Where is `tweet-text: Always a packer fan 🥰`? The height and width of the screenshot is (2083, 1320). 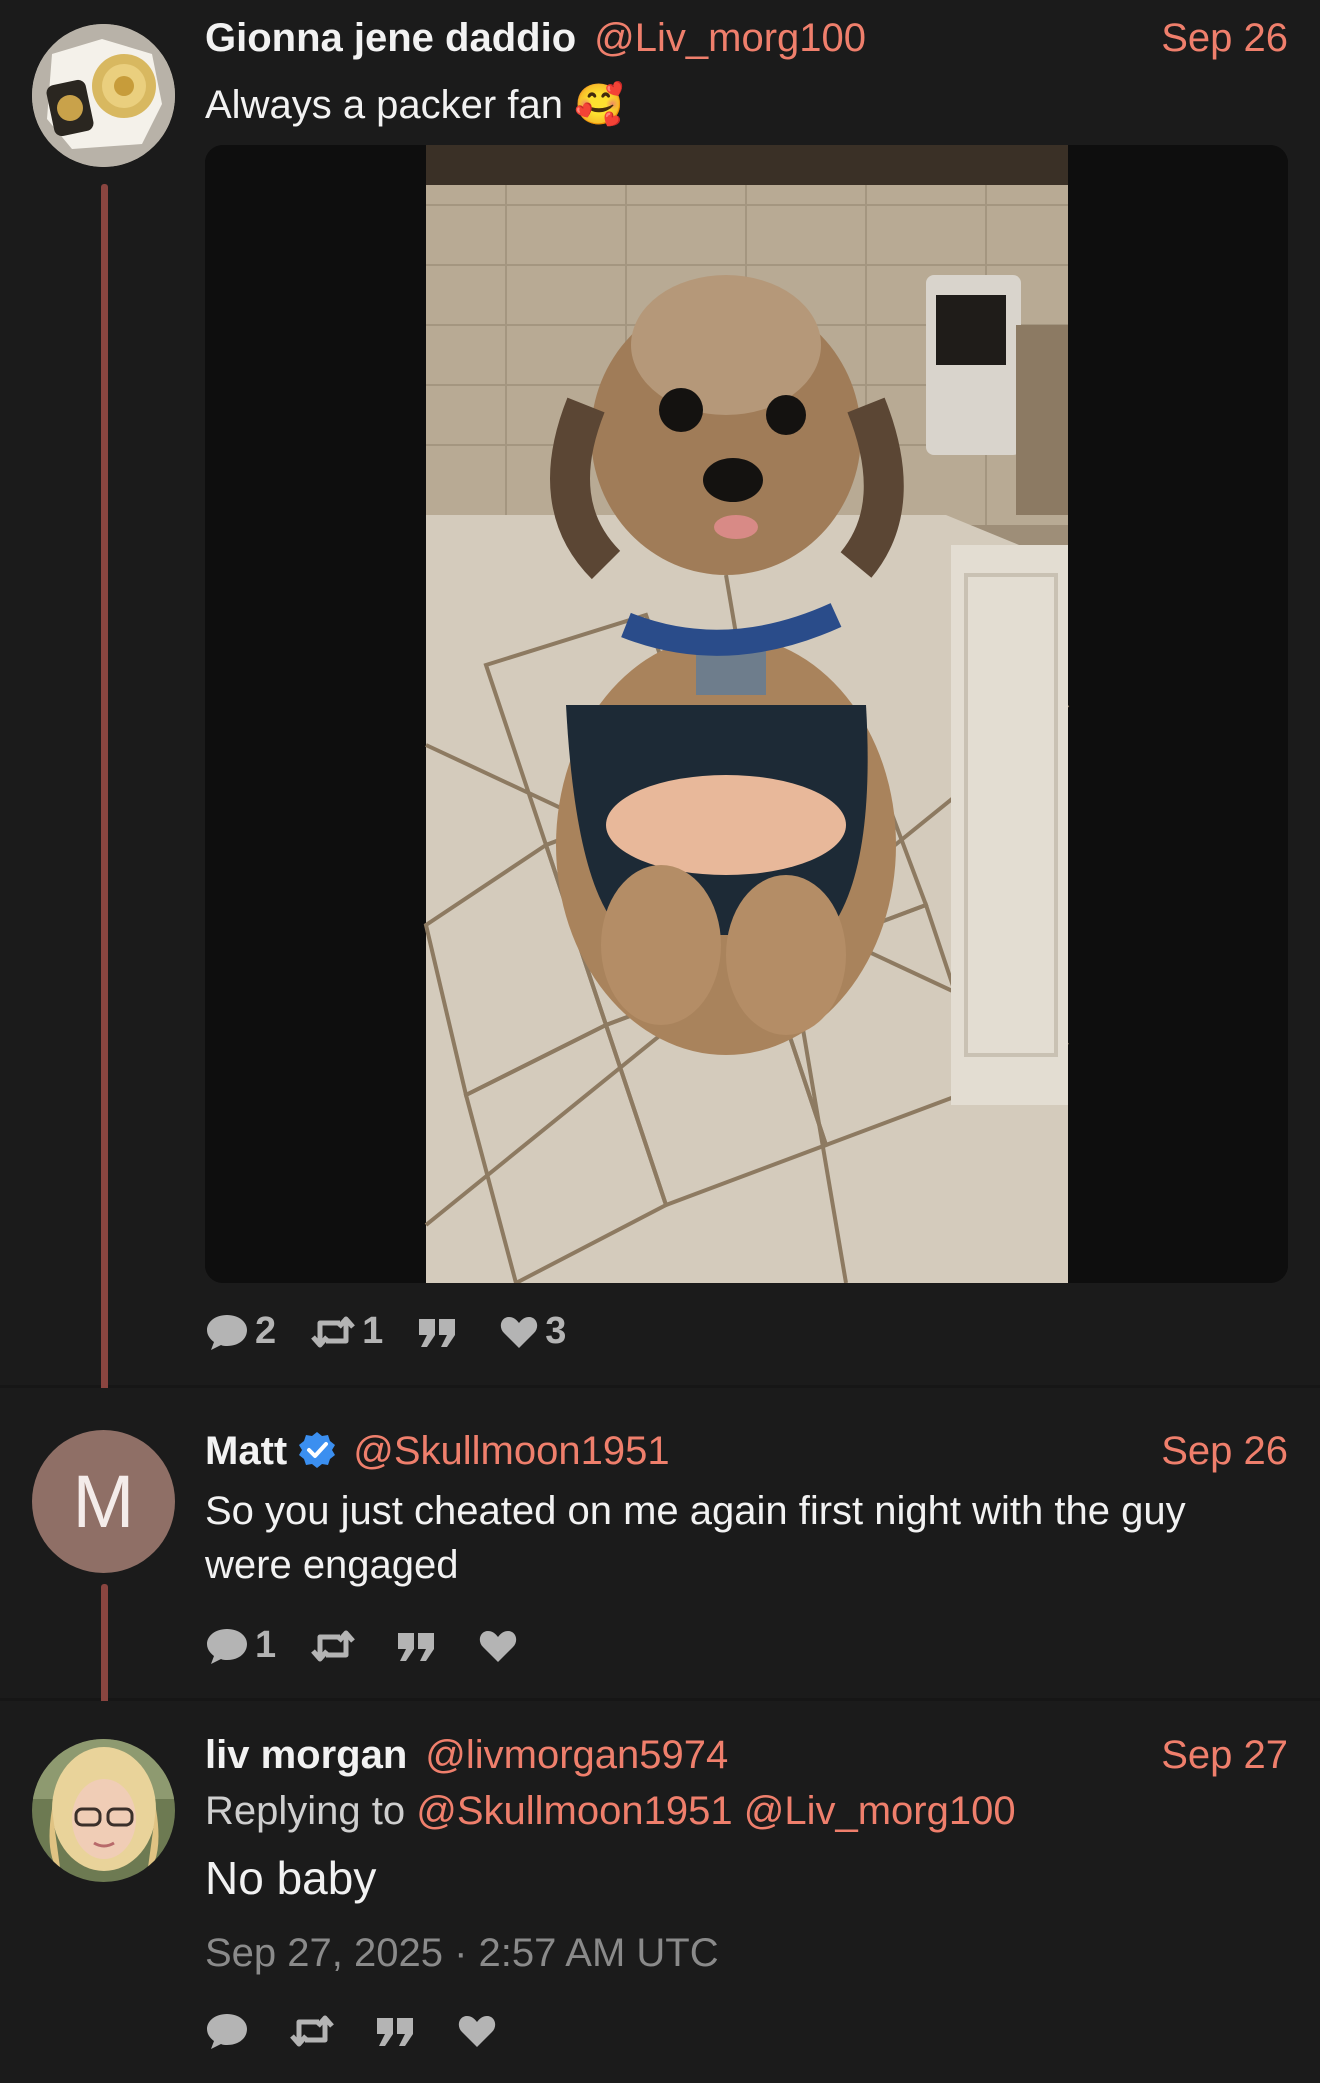
tweet-text: Always a packer fan 🥰 is located at coordinates (414, 105).